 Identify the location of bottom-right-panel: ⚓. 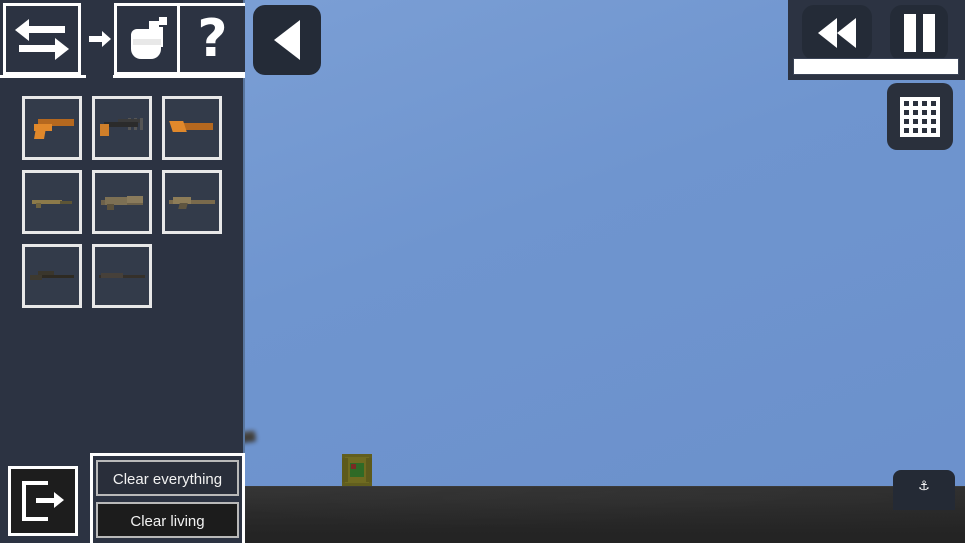
(924, 490).